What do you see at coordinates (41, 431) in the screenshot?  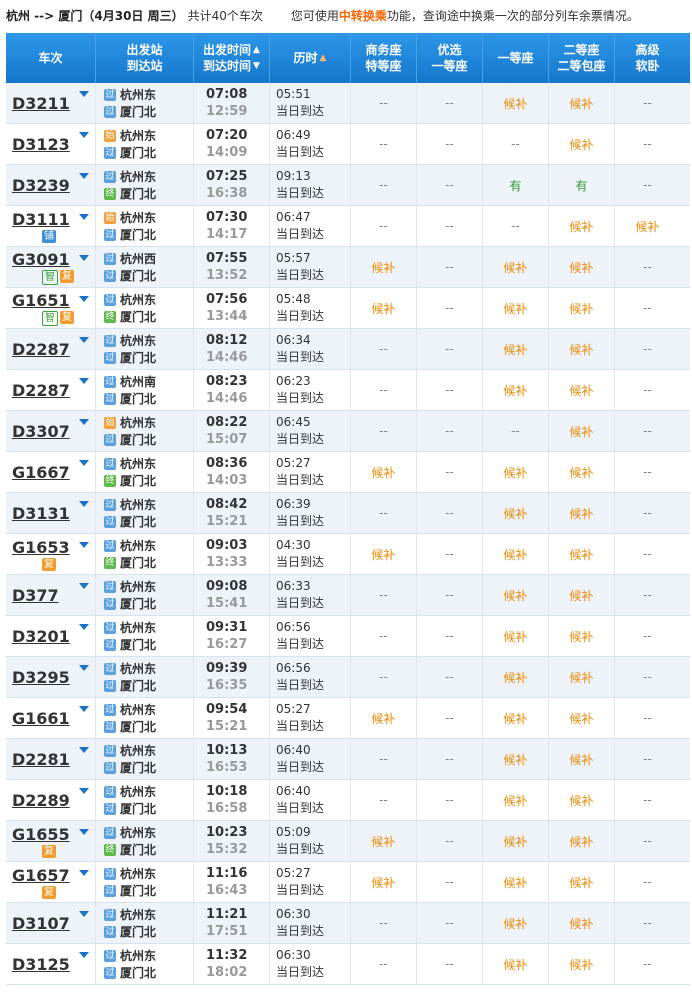 I see `train-number-link: D3307` at bounding box center [41, 431].